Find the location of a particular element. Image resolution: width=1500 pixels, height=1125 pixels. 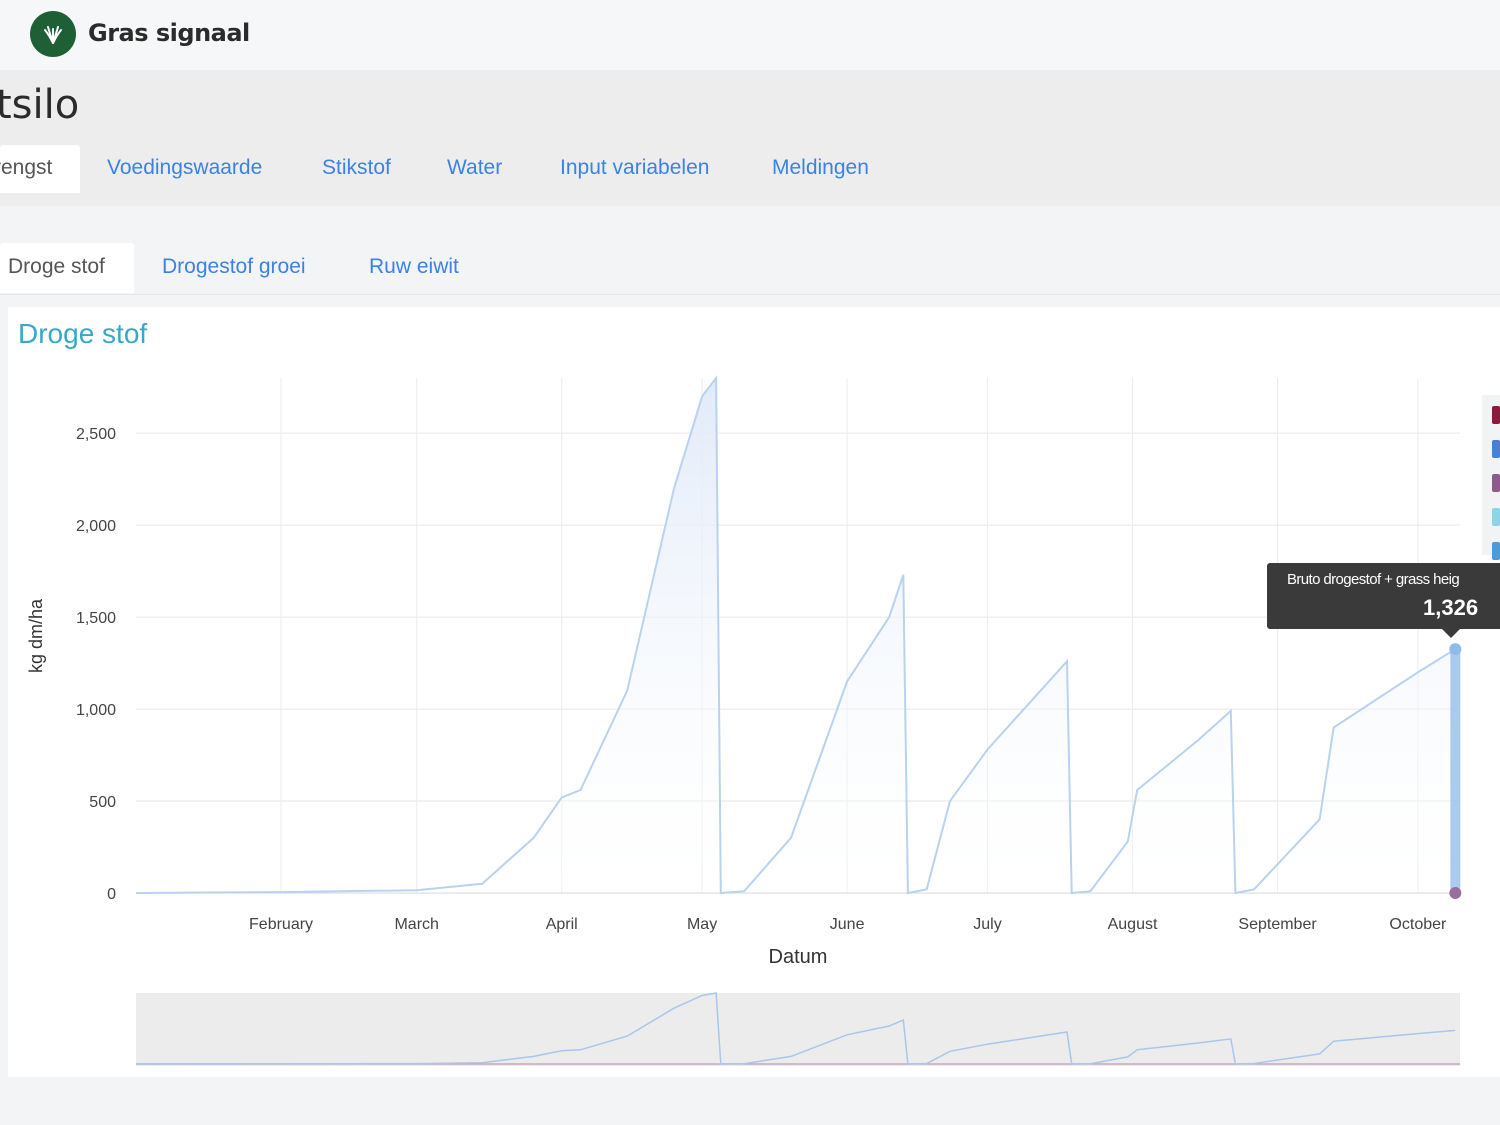

x-tick-label: February is located at coordinates (281, 924).